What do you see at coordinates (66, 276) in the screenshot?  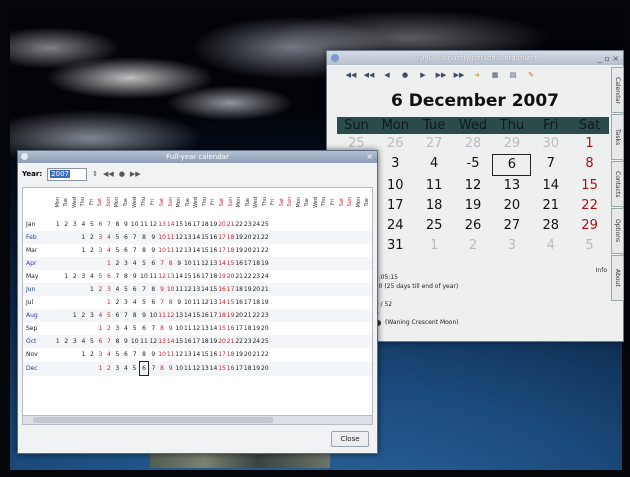 I see `year-day-cell: 1` at bounding box center [66, 276].